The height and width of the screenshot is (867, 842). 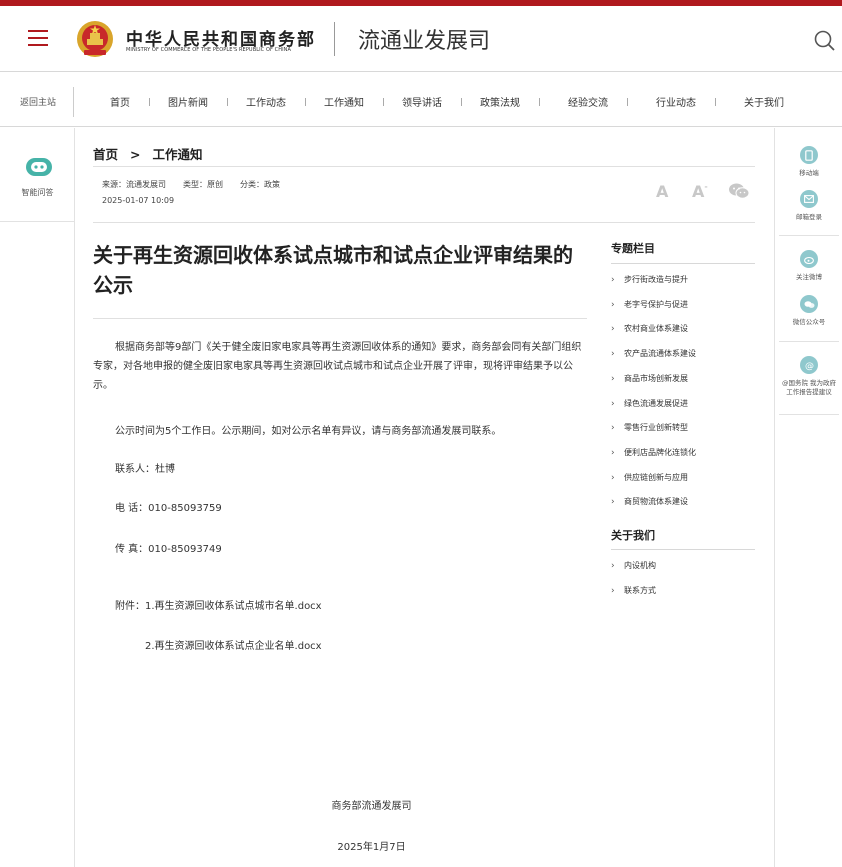 I want to click on topics-heading: 专题栏目, so click(x=633, y=248).